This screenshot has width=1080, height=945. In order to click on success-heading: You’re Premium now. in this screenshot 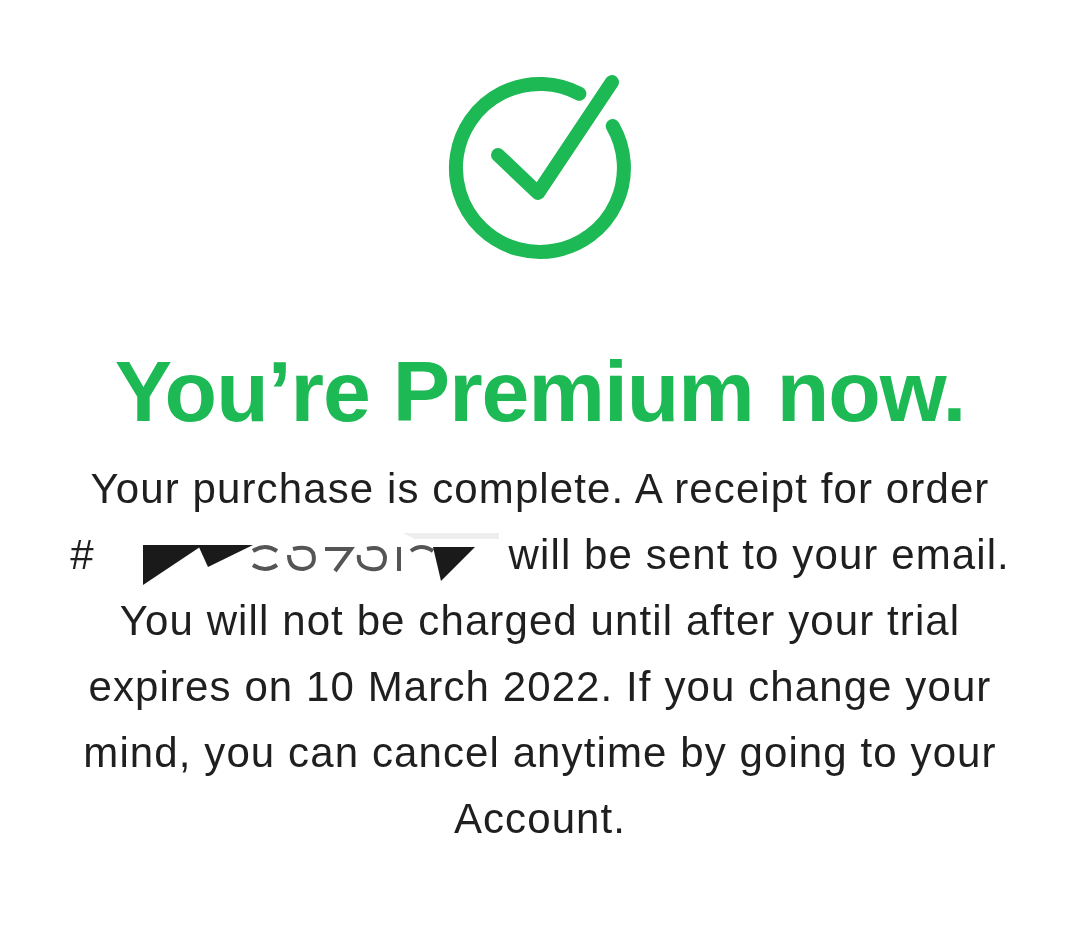, I will do `click(540, 391)`.